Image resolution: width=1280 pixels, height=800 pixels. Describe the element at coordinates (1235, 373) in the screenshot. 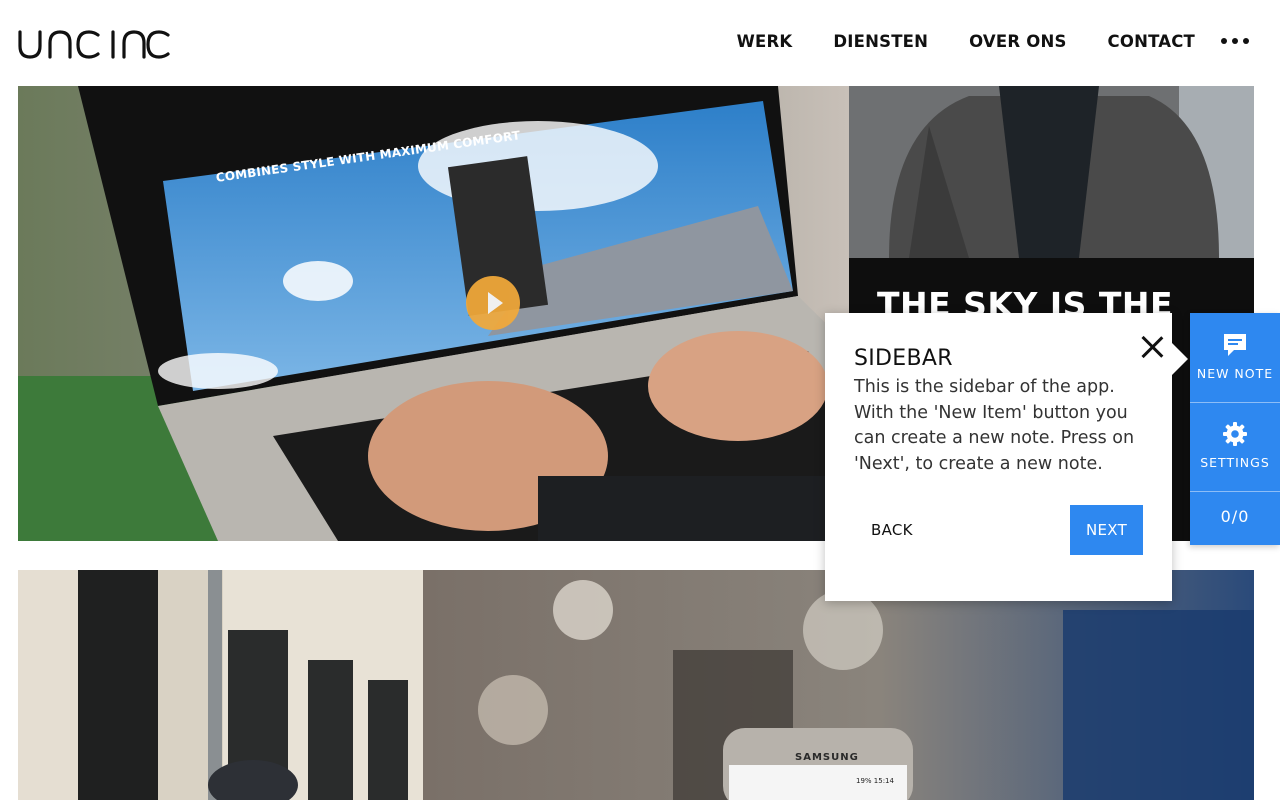

I see `new-note-label: NEW NOTE` at that location.